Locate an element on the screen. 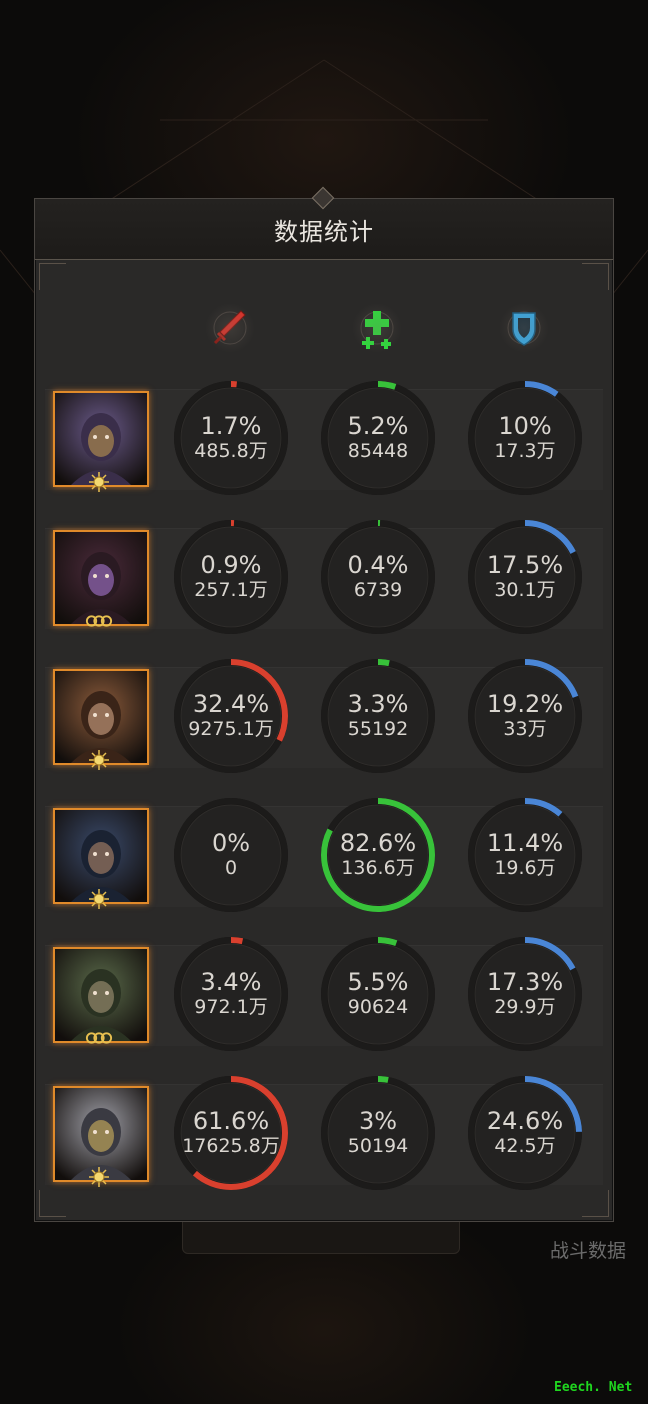 This screenshot has width=648, height=1404. stat-percent: 5.2% is located at coordinates (378, 426).